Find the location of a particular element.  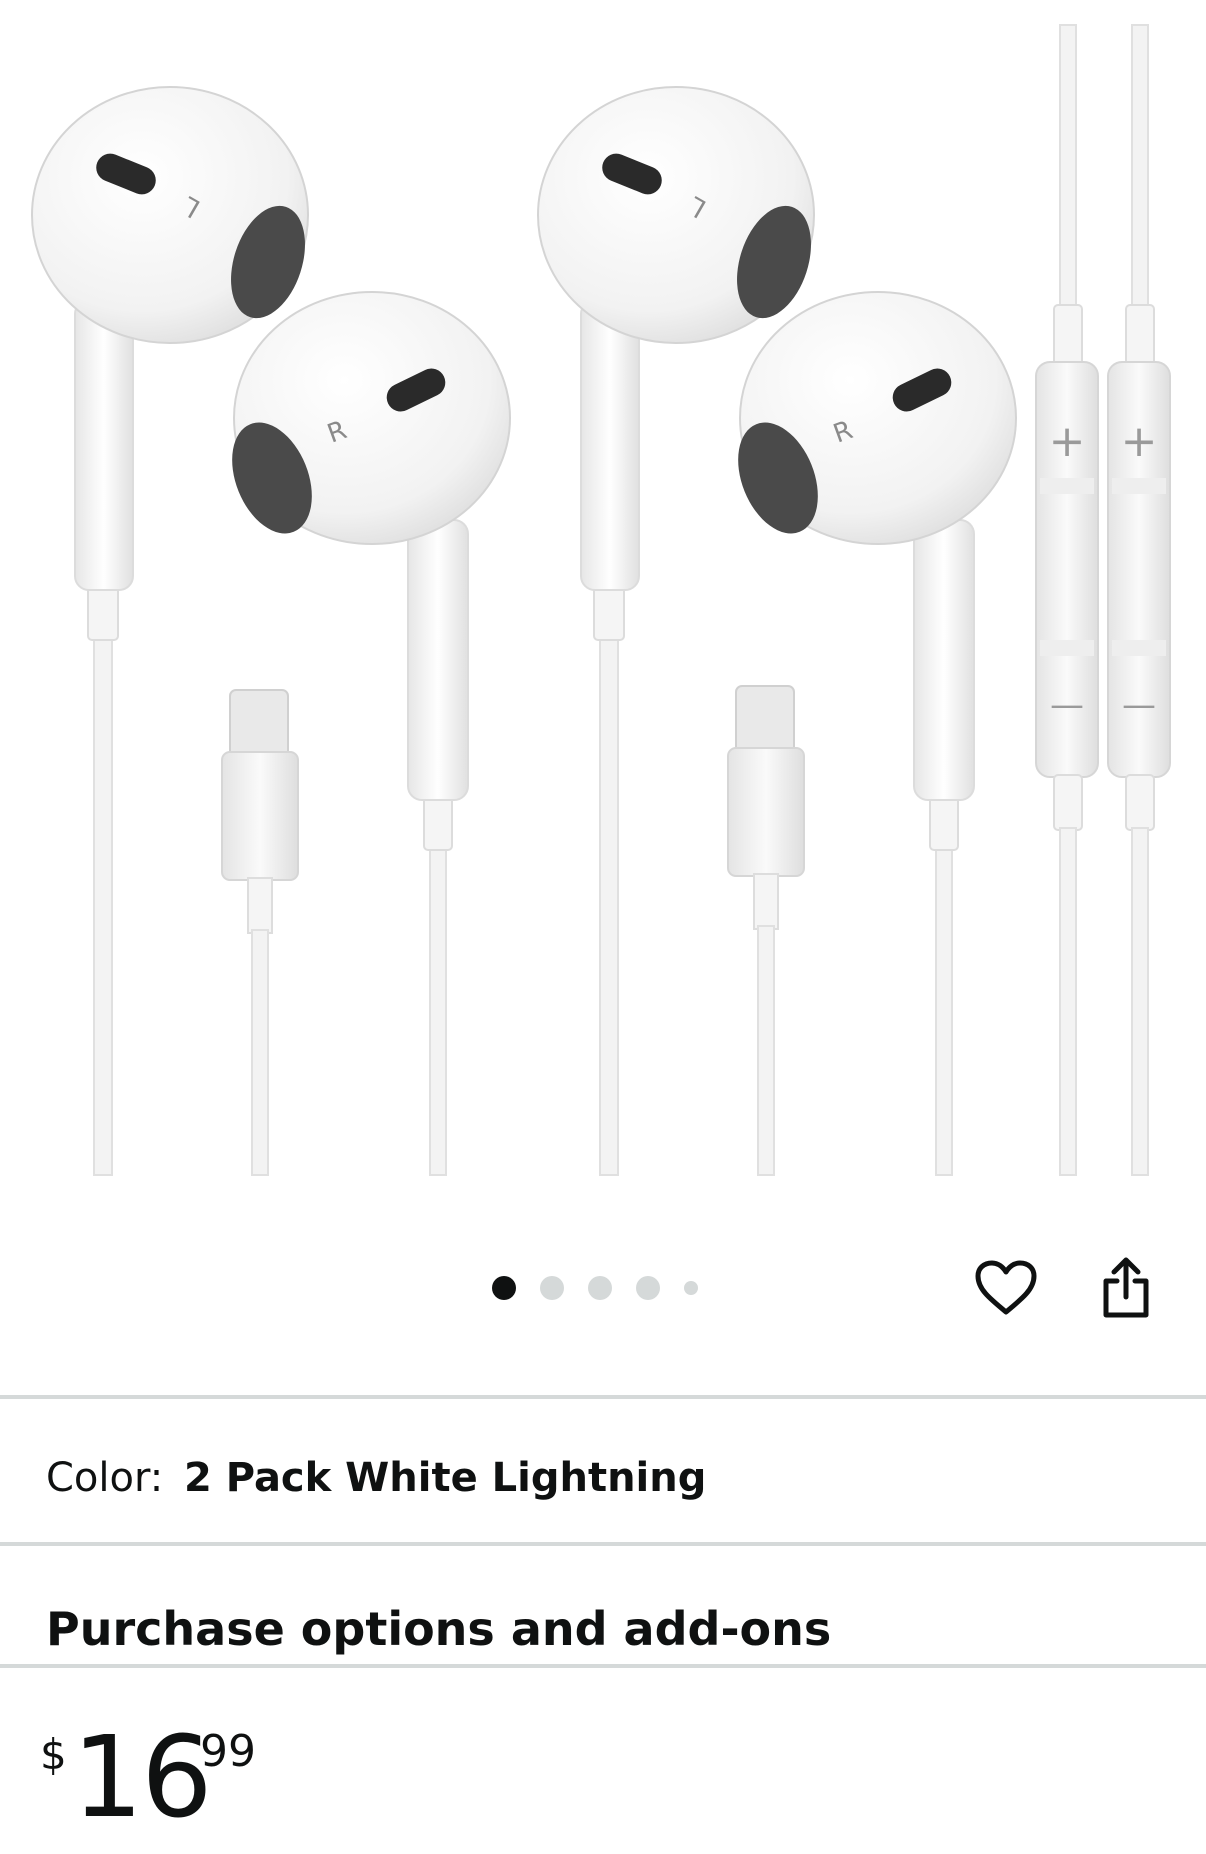

price-whole: 16 is located at coordinates (142, 1778).